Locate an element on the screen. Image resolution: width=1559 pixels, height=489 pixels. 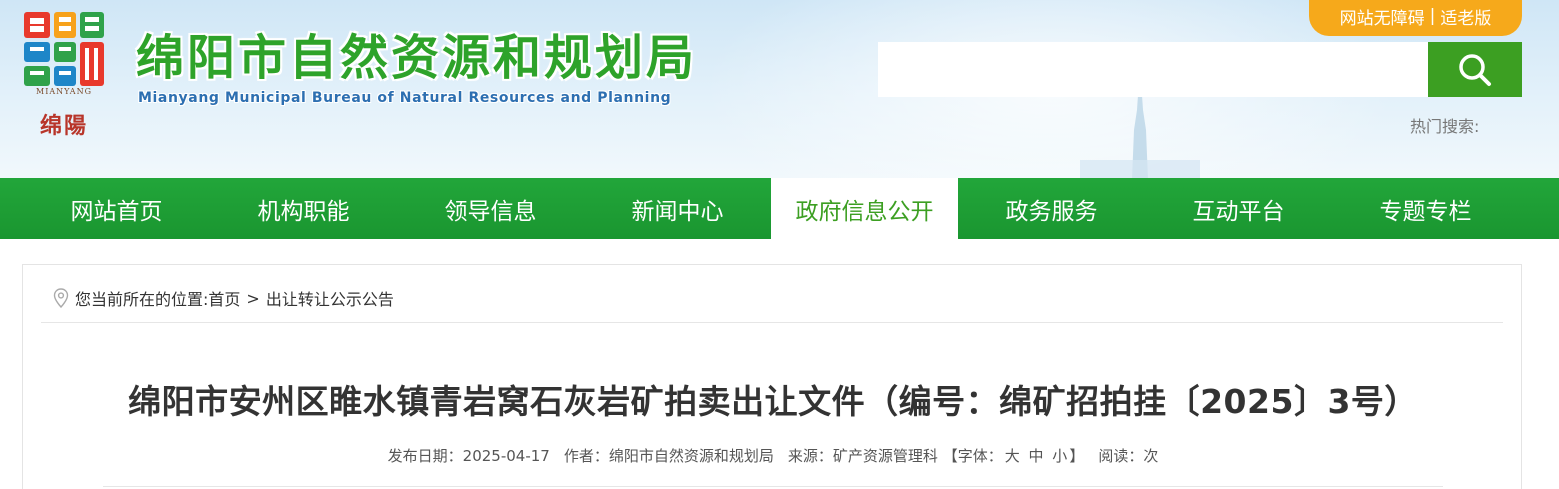
font-size-medium-button: 中 is located at coordinates (1036, 456).